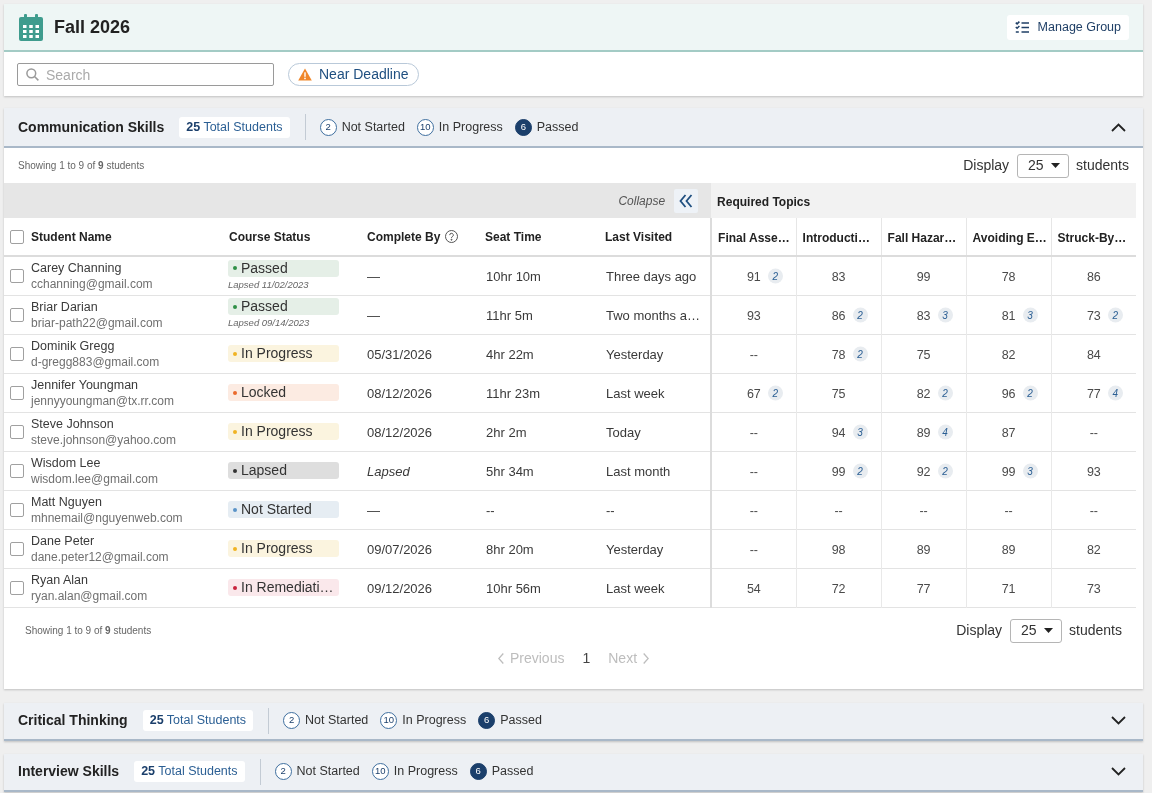 This screenshot has width=1152, height=793. What do you see at coordinates (264, 392) in the screenshot?
I see `status-label: Locked` at bounding box center [264, 392].